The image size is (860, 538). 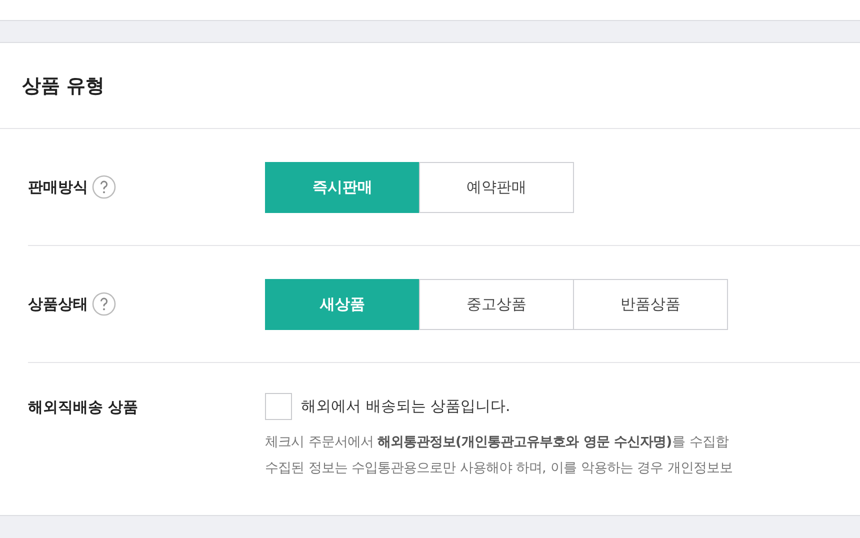 What do you see at coordinates (497, 443) in the screenshot?
I see `notice-text: 체크시 주문서에서 해외통관정보(개인통관고유부호와 영문 수신자명)를 수집합` at bounding box center [497, 443].